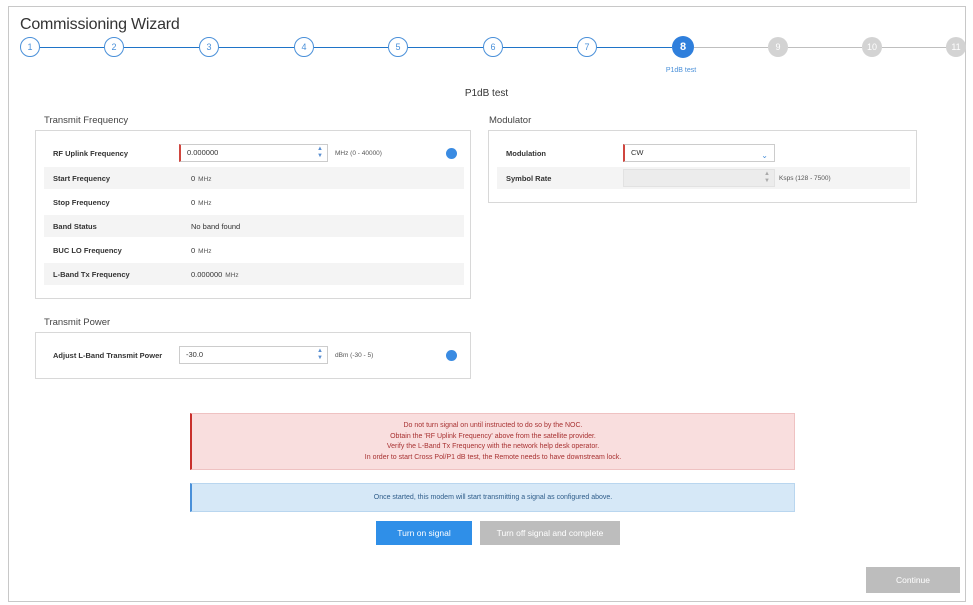 This screenshot has height=605, width=973. Describe the element at coordinates (195, 354) in the screenshot. I see `adjust-power-value: -30.0` at that location.